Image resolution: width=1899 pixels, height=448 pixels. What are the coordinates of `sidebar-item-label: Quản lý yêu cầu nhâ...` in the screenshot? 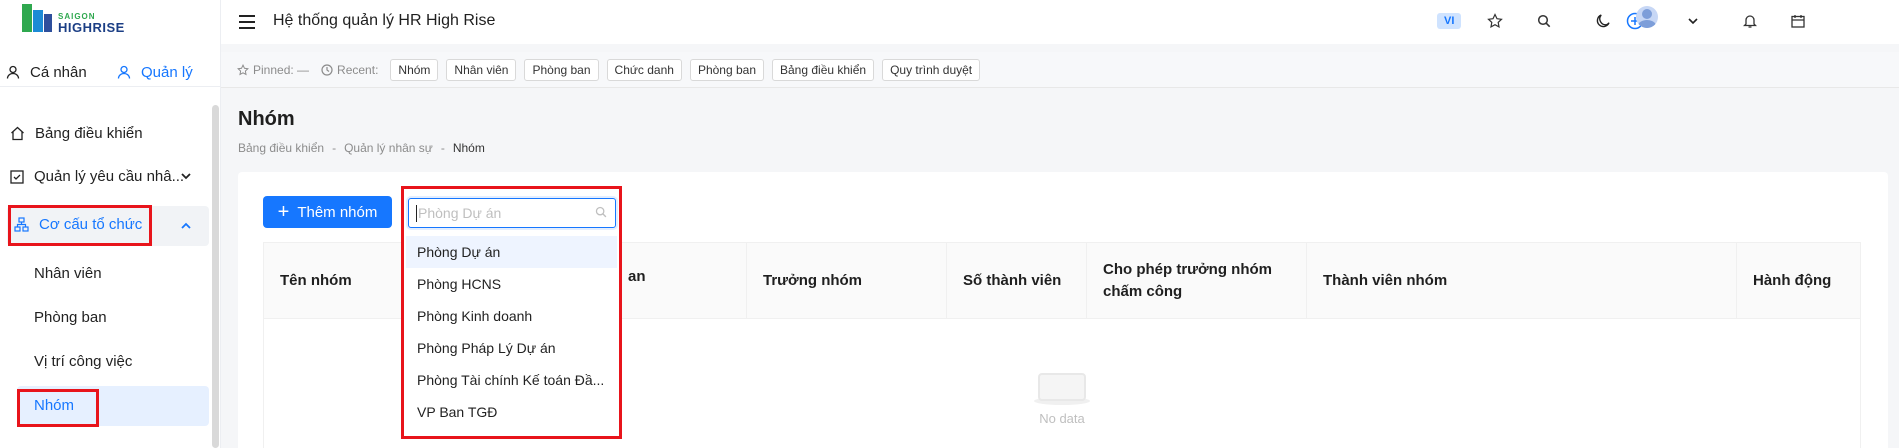 It's located at (109, 176).